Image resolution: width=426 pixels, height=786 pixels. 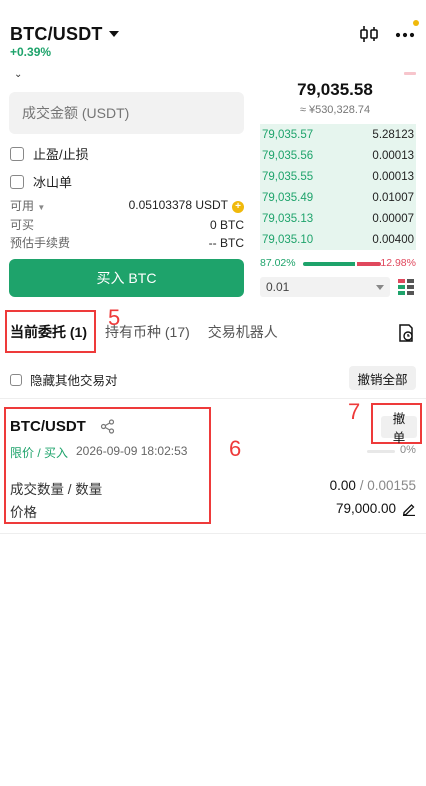 What do you see at coordinates (27, 205) in the screenshot?
I see `available-label: 可用 ▼` at bounding box center [27, 205].